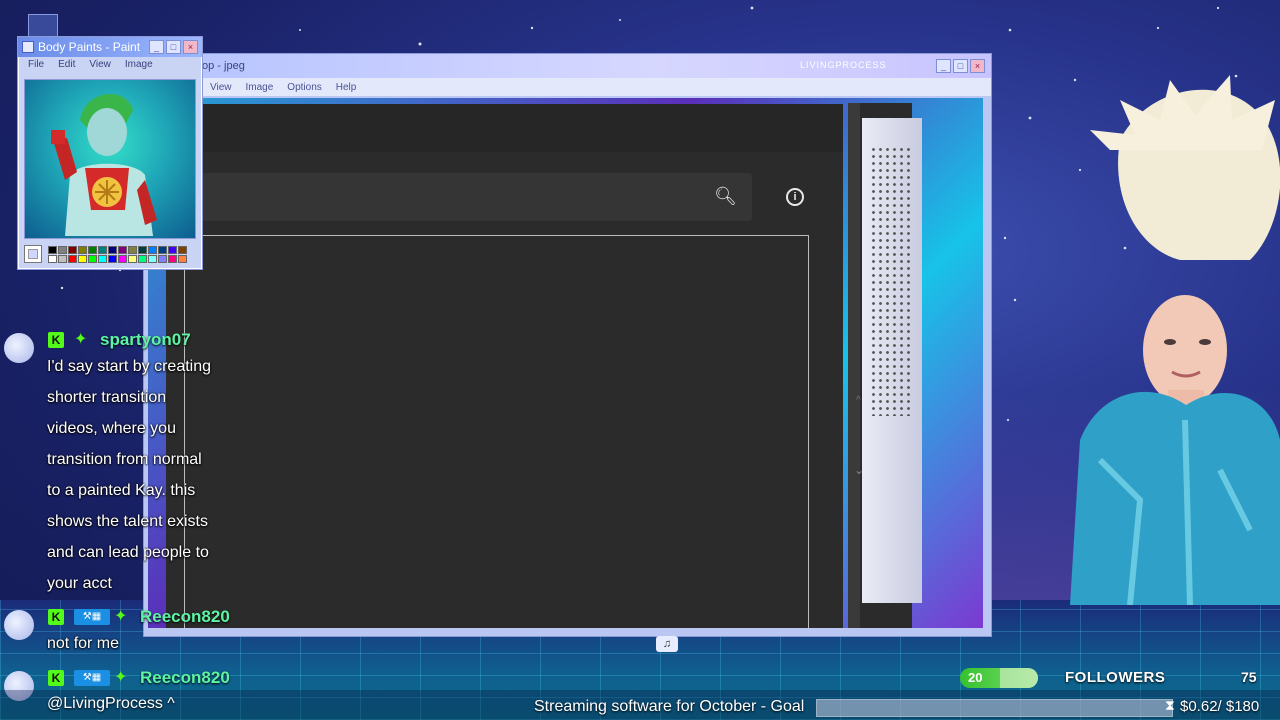 This screenshot has width=1280, height=720. I want to click on chat-username: spartyon07, so click(145, 340).